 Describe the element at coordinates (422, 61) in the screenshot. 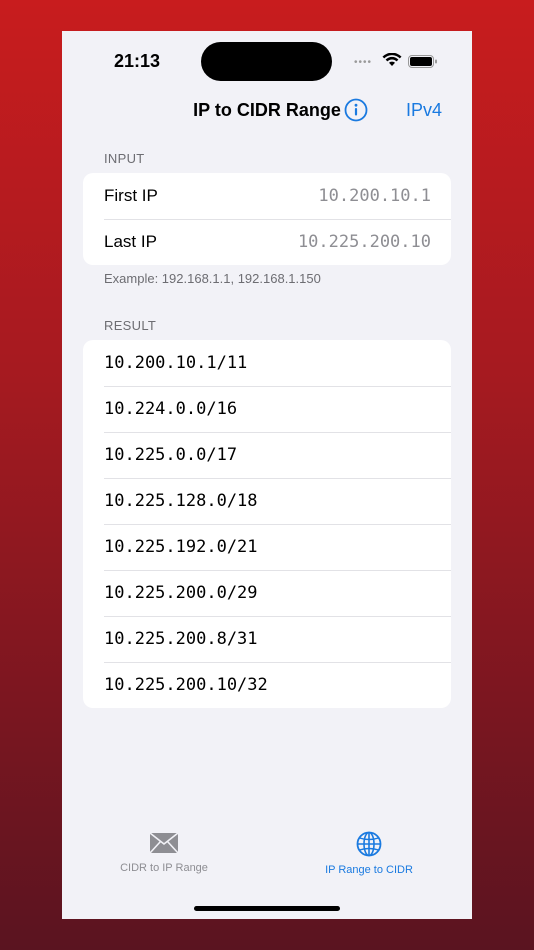

I see `battery-icon` at that location.